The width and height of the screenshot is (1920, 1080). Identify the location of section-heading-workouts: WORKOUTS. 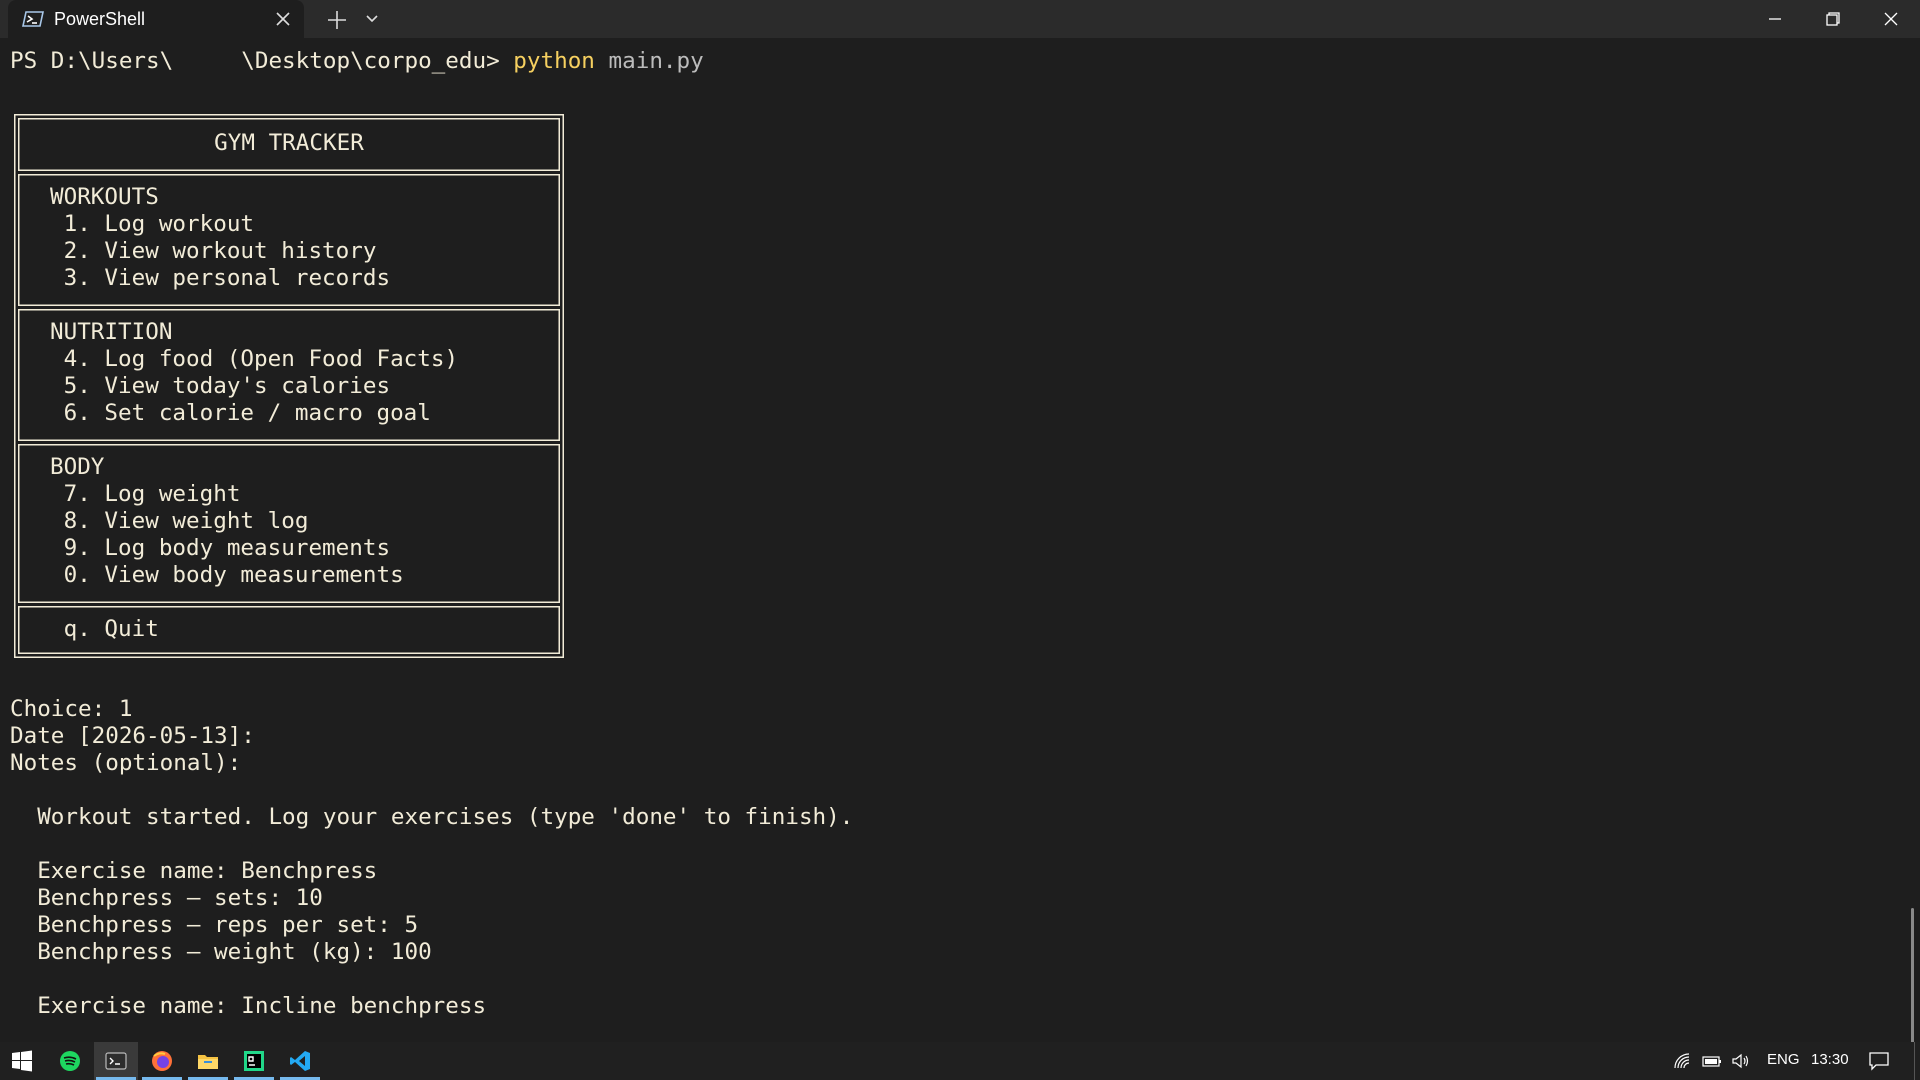
(104, 197).